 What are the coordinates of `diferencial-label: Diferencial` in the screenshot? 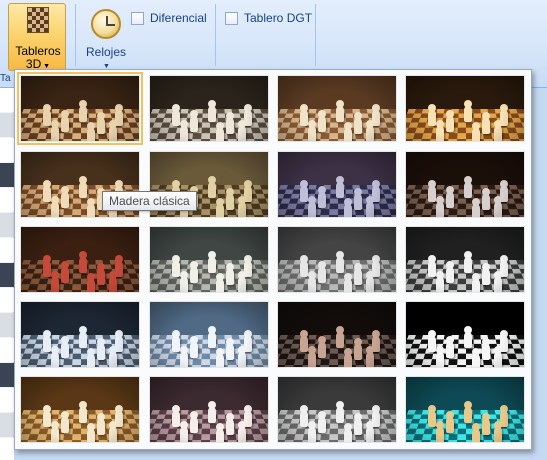 It's located at (178, 18).